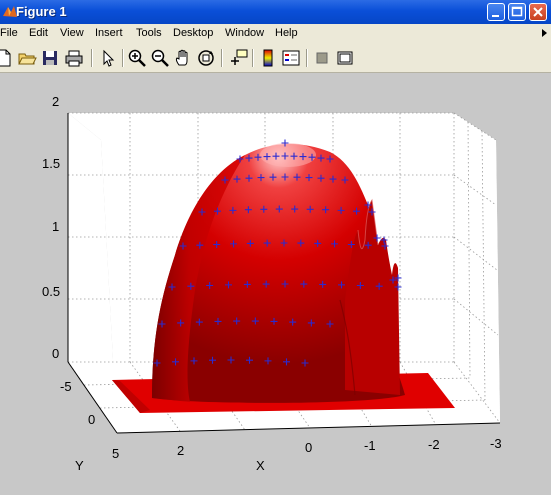  What do you see at coordinates (286, 33) in the screenshot?
I see `menu-help: Help` at bounding box center [286, 33].